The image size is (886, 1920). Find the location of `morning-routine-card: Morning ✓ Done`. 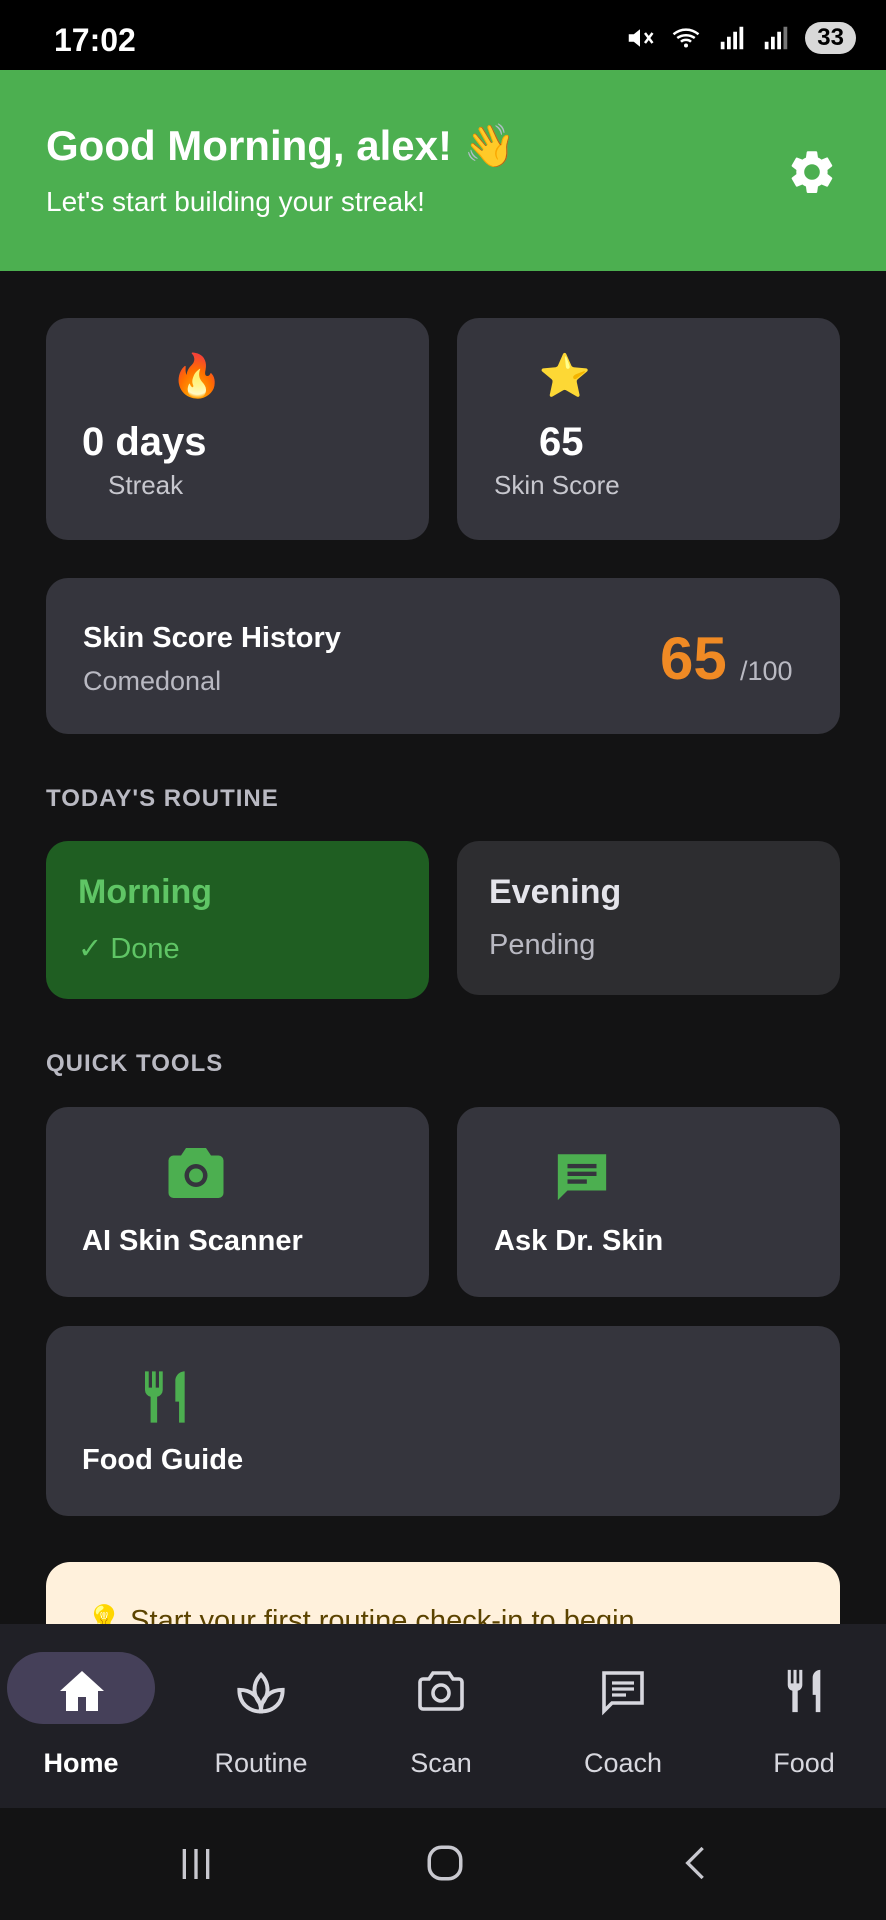

morning-routine-card: Morning ✓ Done is located at coordinates (237, 920).